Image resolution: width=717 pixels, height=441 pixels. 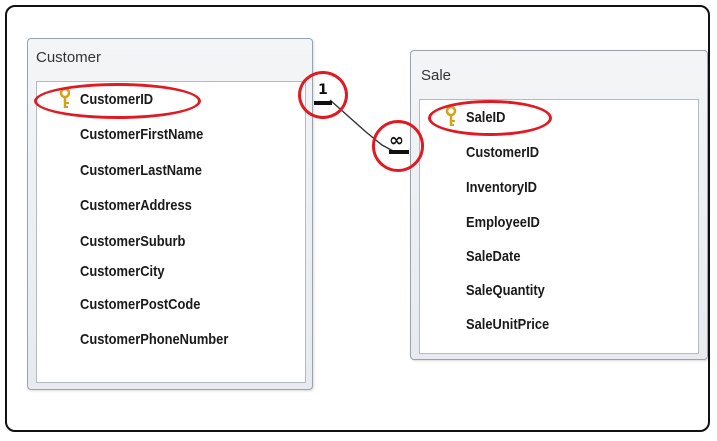 I want to click on customer-field: CustomerFirstName, so click(x=141, y=134).